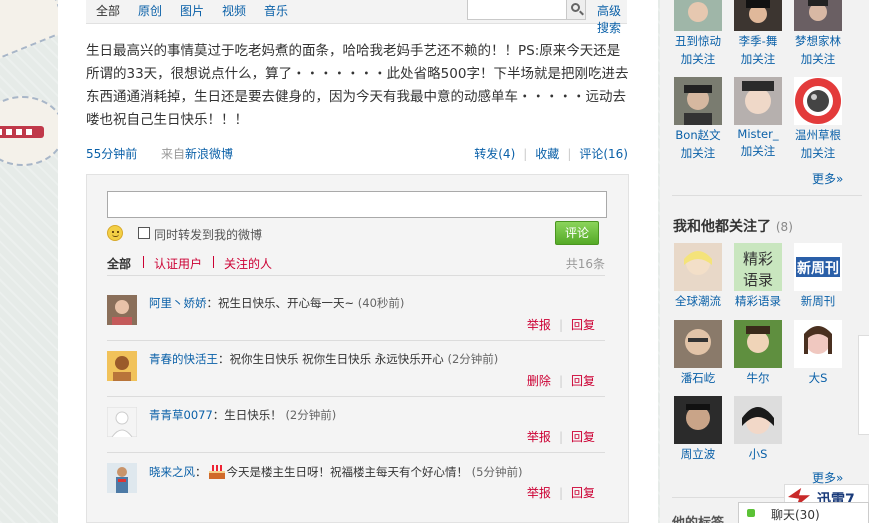  I want to click on favorite-button: 收藏, so click(547, 154).